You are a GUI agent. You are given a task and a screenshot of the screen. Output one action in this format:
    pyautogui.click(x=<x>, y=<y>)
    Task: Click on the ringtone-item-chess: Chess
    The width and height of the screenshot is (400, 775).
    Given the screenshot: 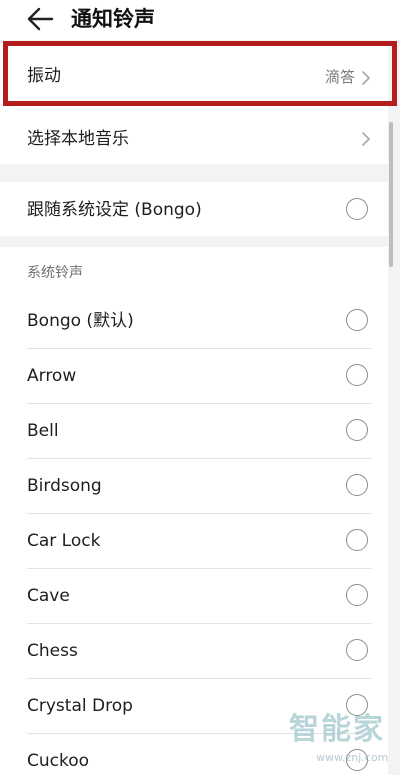 What is the action you would take?
    pyautogui.click(x=194, y=651)
    